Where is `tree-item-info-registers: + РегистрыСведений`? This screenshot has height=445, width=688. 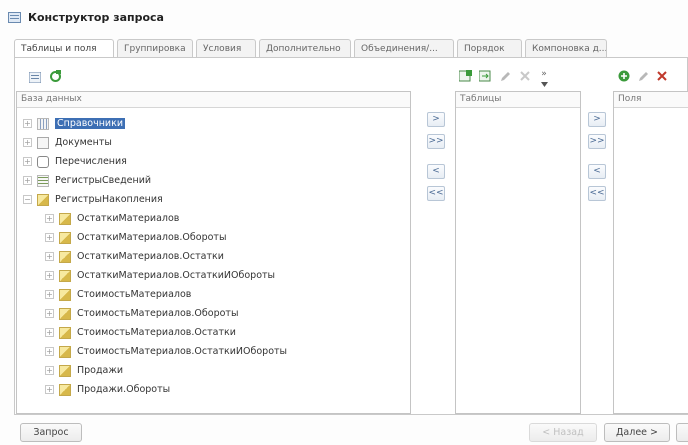
tree-item-info-registers: + РегистрыСведений is located at coordinates (87, 180).